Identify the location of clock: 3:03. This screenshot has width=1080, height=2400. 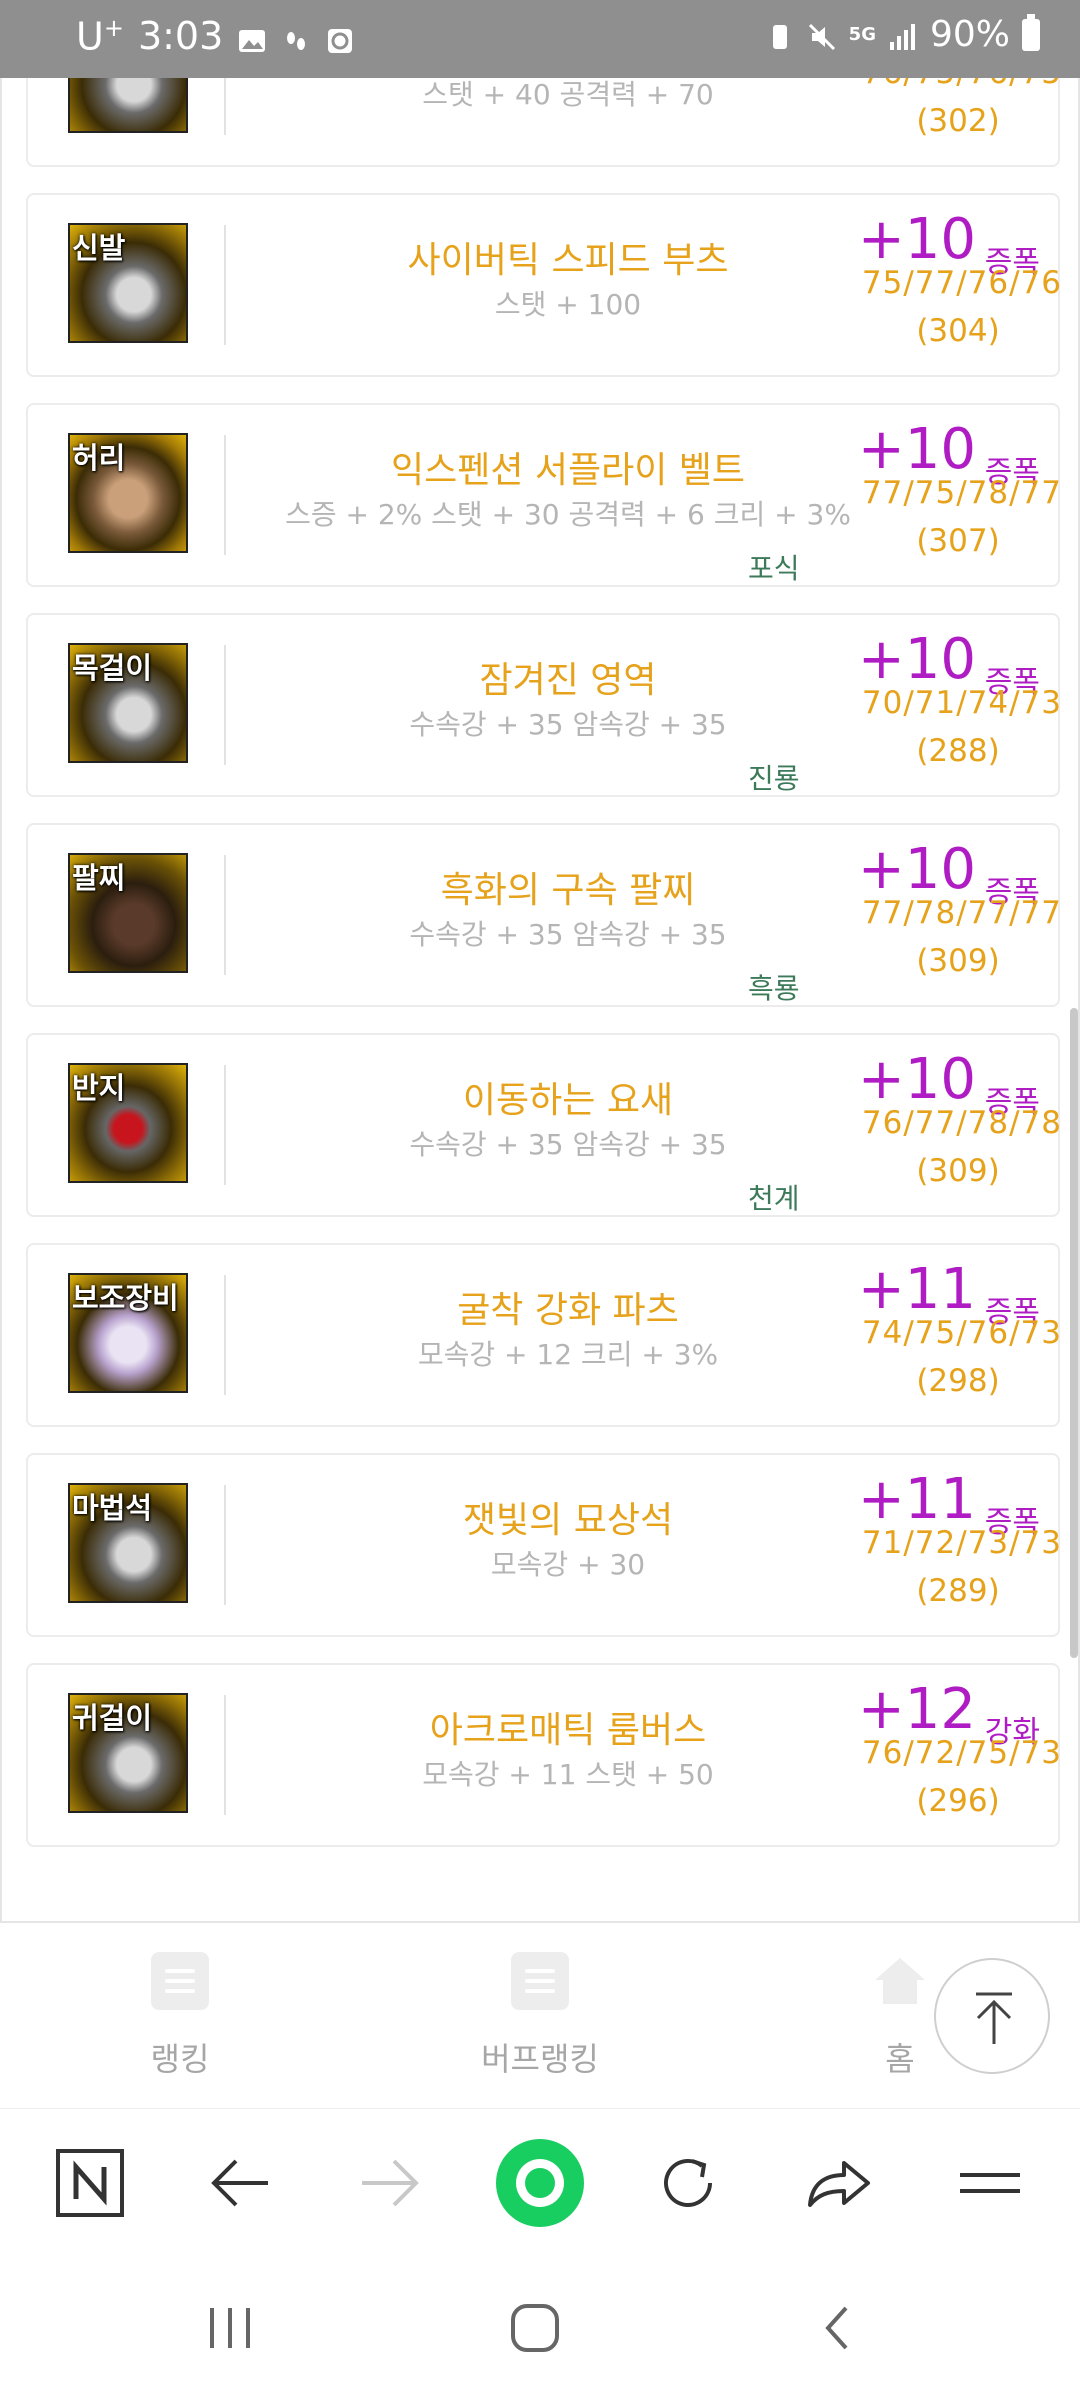
(180, 36).